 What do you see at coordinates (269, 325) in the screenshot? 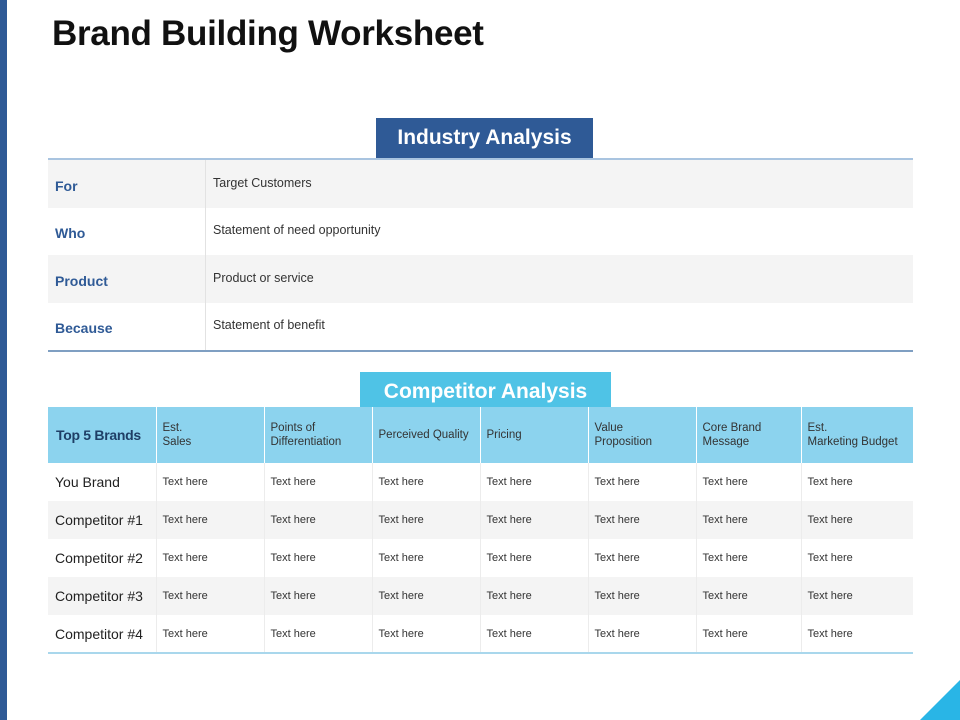
I see `industry-row-value: Statement of benefit` at bounding box center [269, 325].